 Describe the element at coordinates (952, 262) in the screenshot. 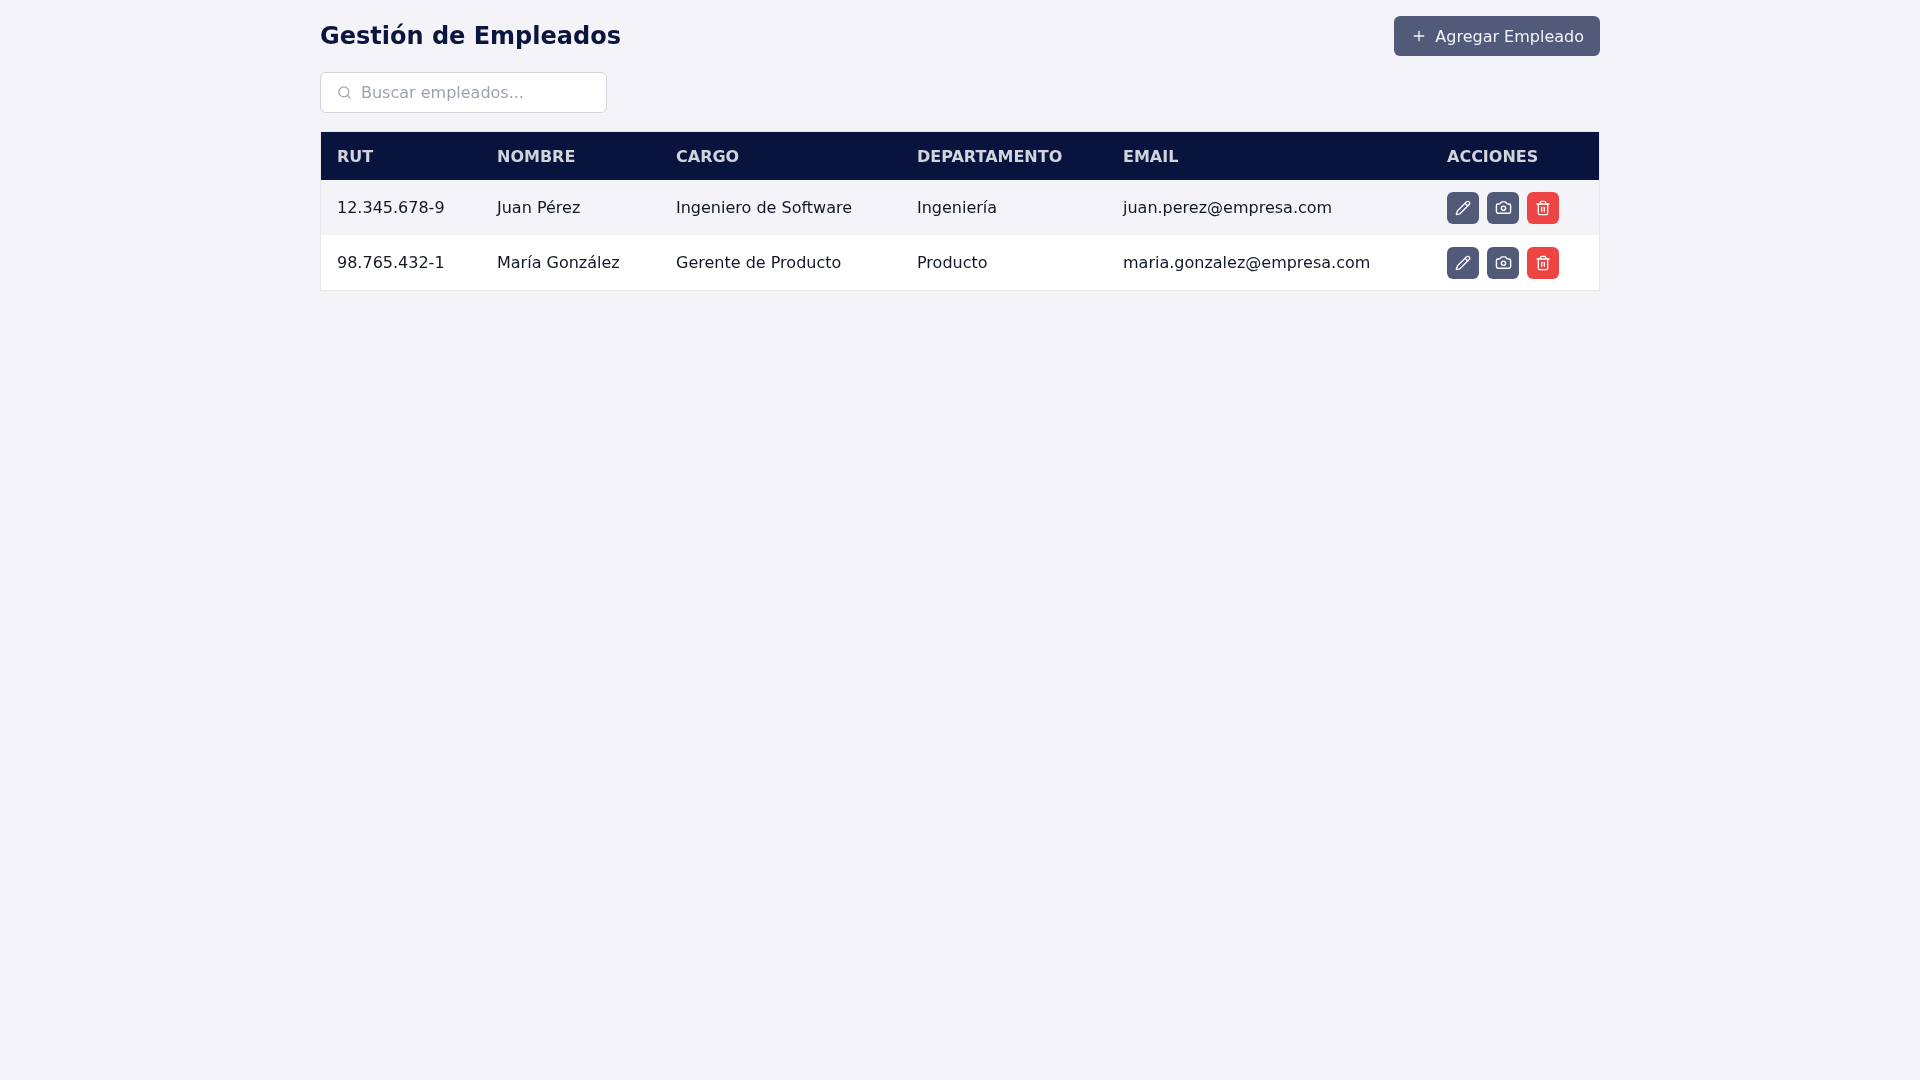

I see `table-cell-text: Producto` at that location.